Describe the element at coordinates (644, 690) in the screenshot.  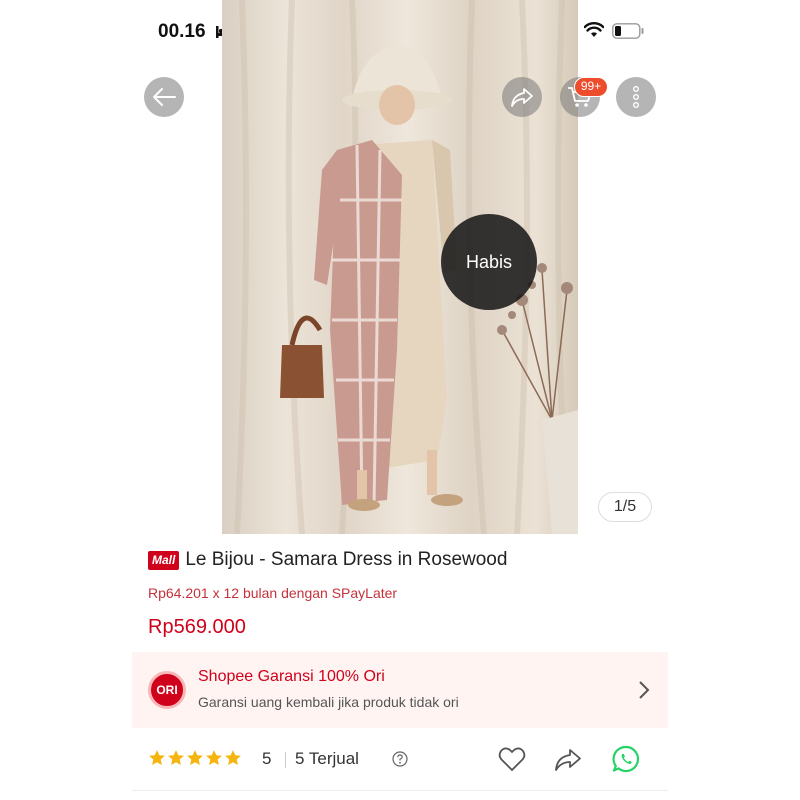
I see `chevron-right-icon` at that location.